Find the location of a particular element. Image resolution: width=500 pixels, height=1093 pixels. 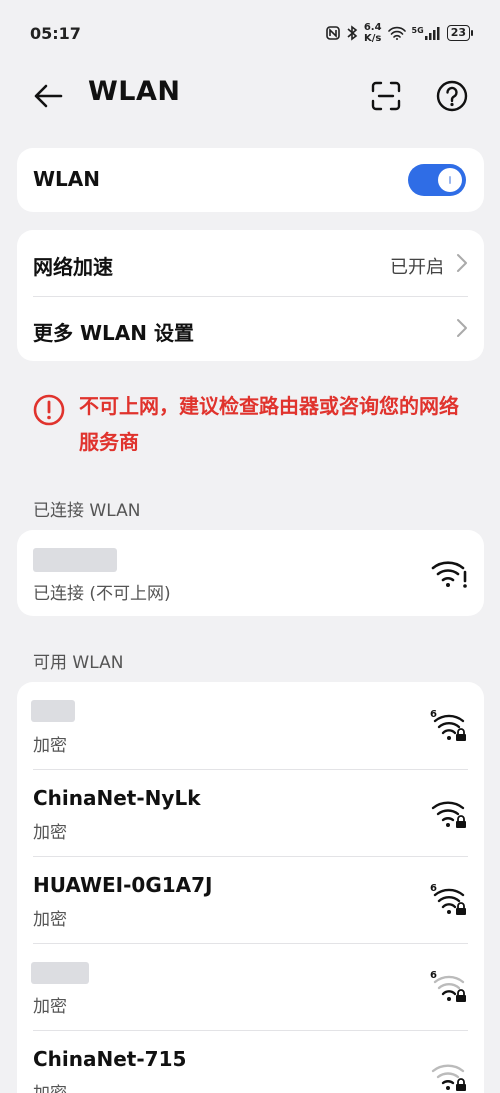

no-internet-alert: 不可上网，建议检查路由器或咨询您的网络服务商 is located at coordinates (253, 424).